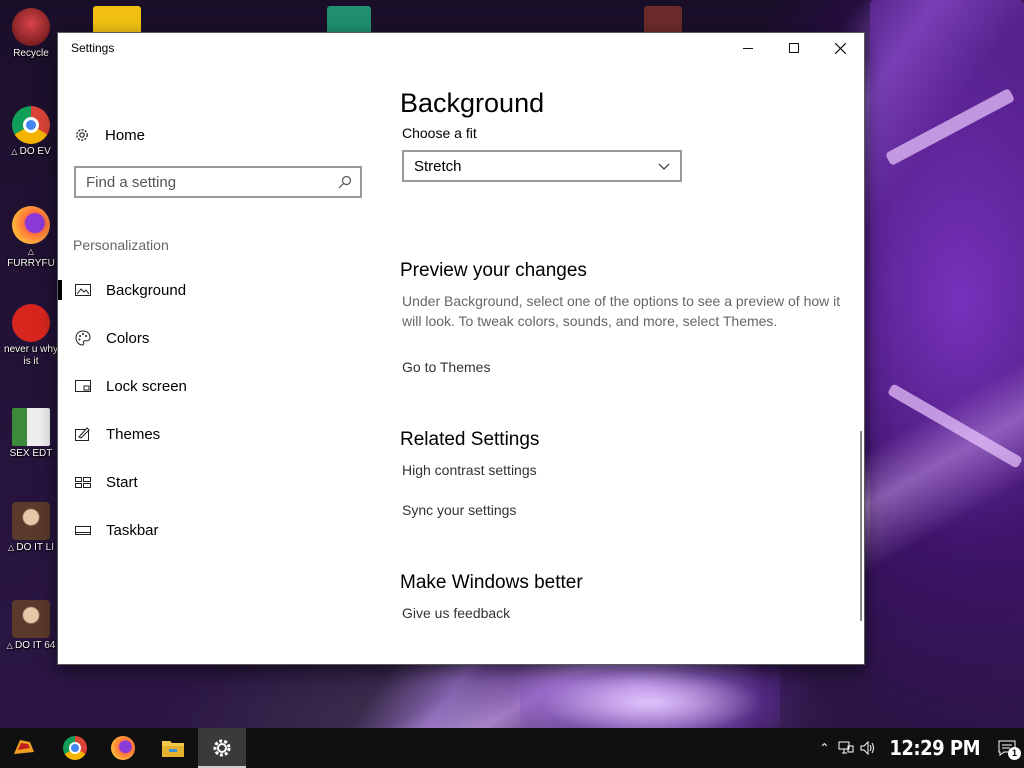  What do you see at coordinates (345, 182) in the screenshot?
I see `search-icon` at bounding box center [345, 182].